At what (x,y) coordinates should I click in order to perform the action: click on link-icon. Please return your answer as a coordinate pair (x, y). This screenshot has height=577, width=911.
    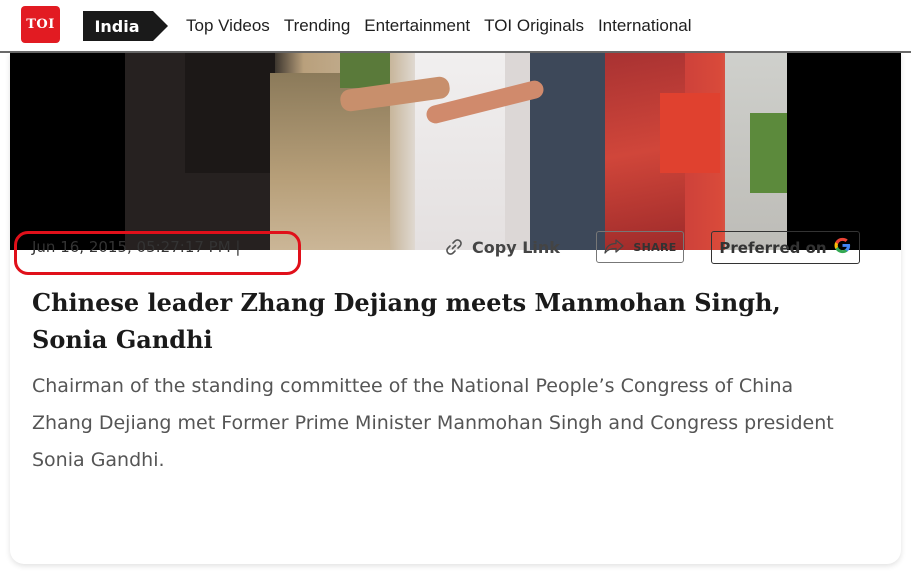
    Looking at the image, I should click on (454, 247).